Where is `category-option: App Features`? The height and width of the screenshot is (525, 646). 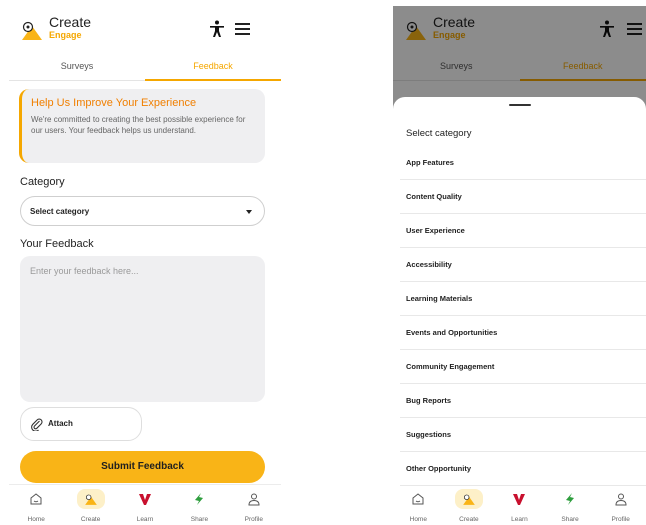 category-option: App Features is located at coordinates (523, 163).